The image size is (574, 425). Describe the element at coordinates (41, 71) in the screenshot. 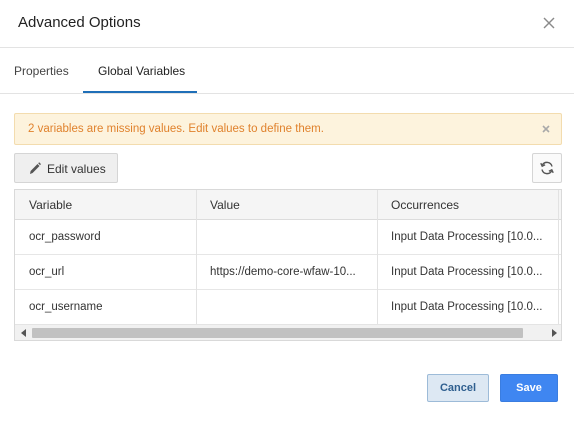

I see `tab-properties: Properties` at that location.